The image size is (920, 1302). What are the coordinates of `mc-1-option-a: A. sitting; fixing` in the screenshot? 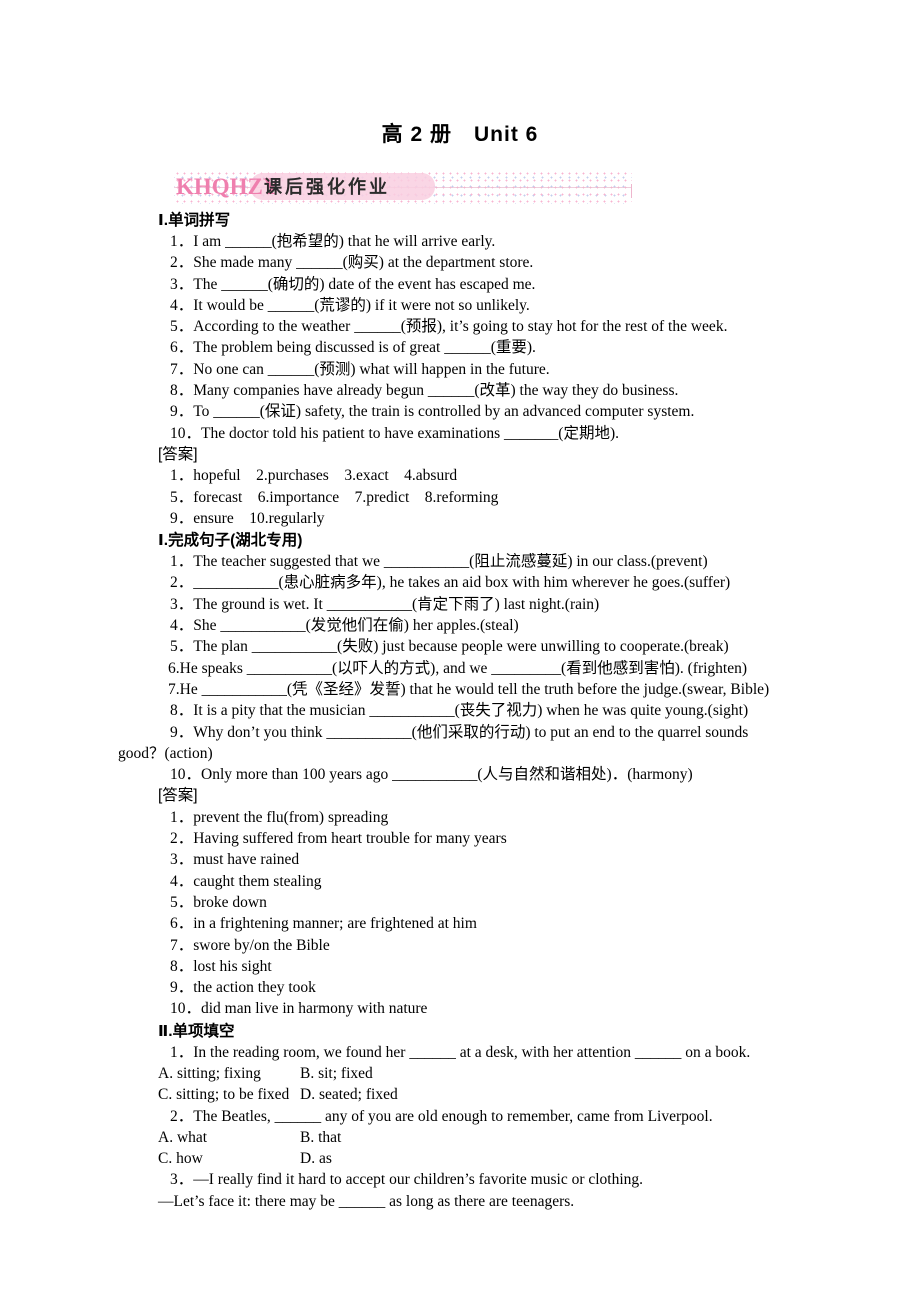 It's located at (229, 1073).